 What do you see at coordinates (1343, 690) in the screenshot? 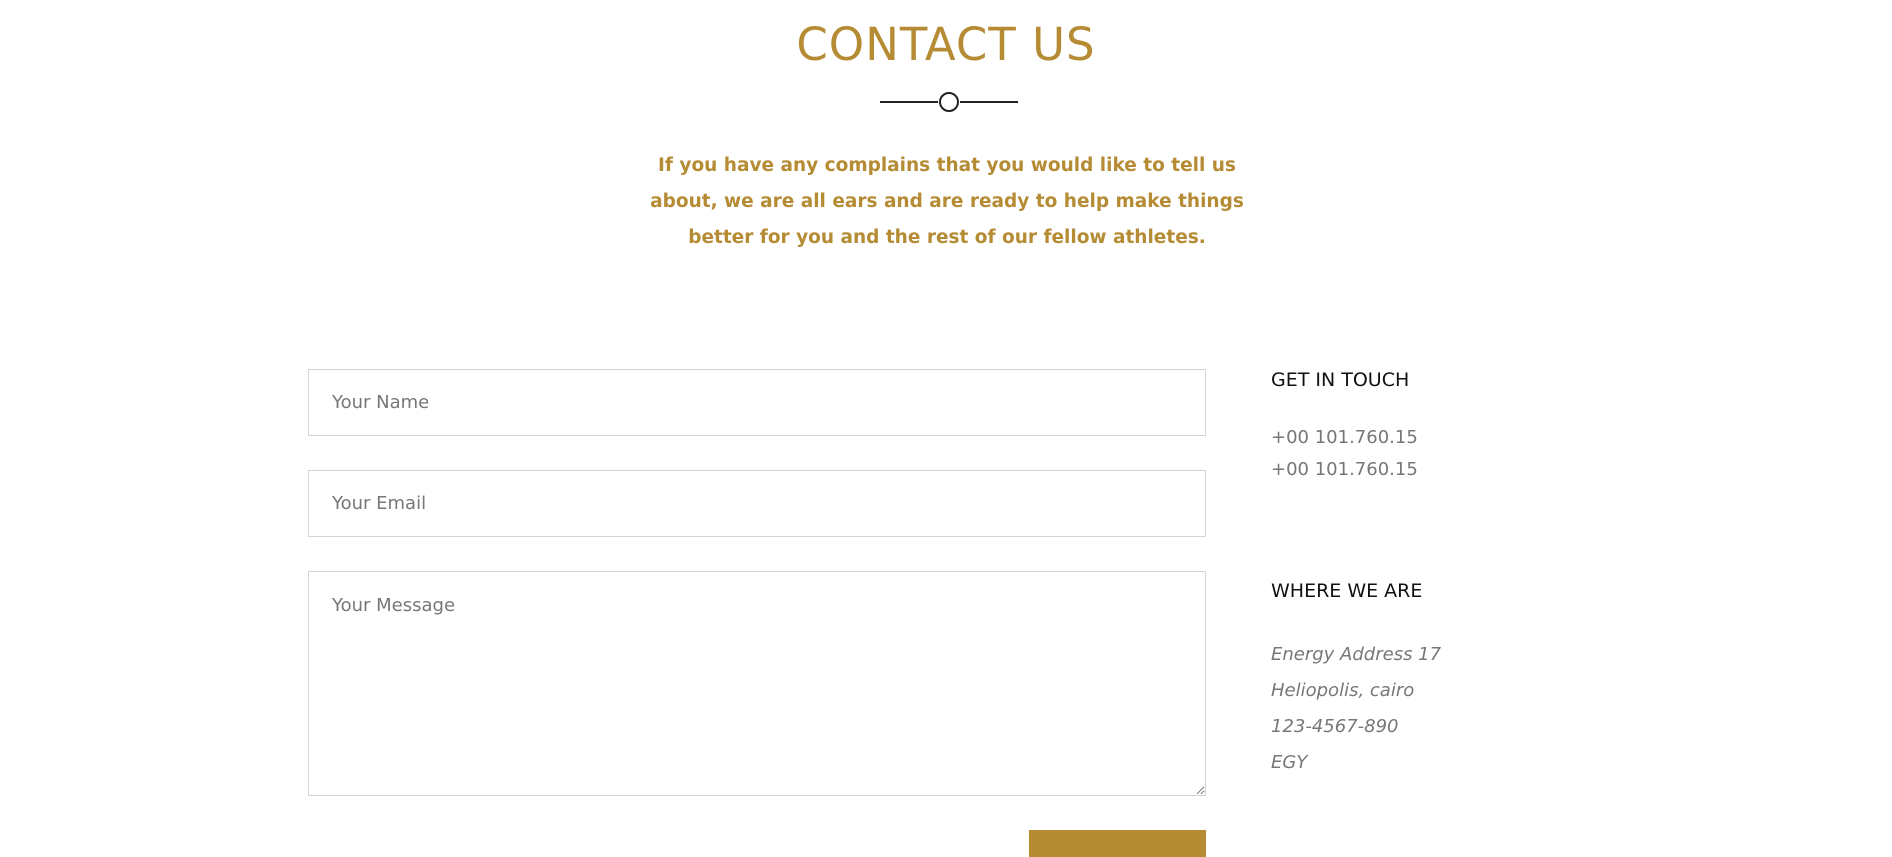
I see `address-line: Heliopolis, cairo` at bounding box center [1343, 690].